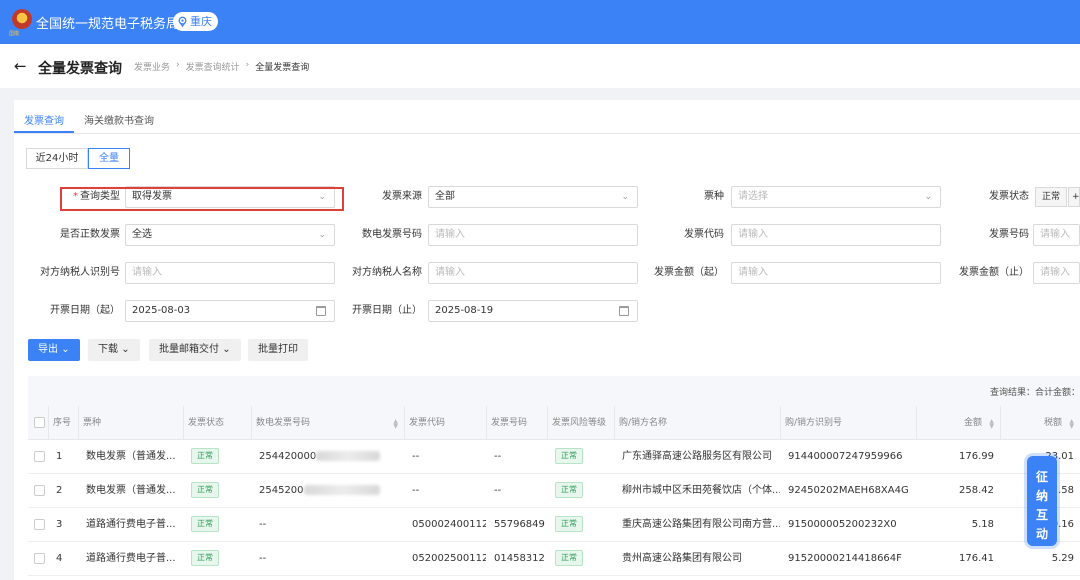 This screenshot has width=1080, height=580. Describe the element at coordinates (1041, 534) in the screenshot. I see `widget-char: 动` at that location.